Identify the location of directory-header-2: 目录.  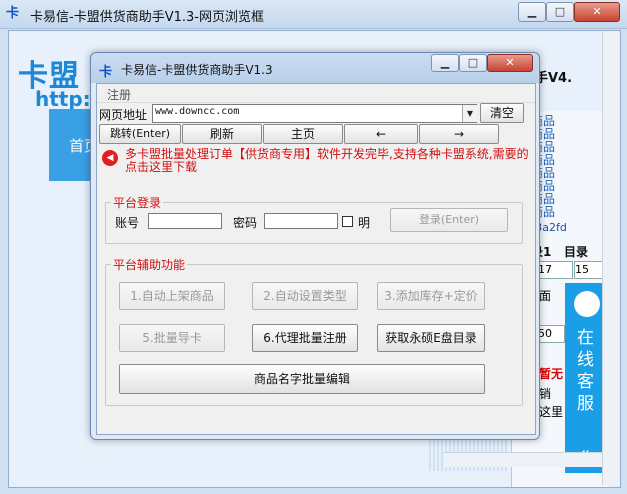
(576, 252).